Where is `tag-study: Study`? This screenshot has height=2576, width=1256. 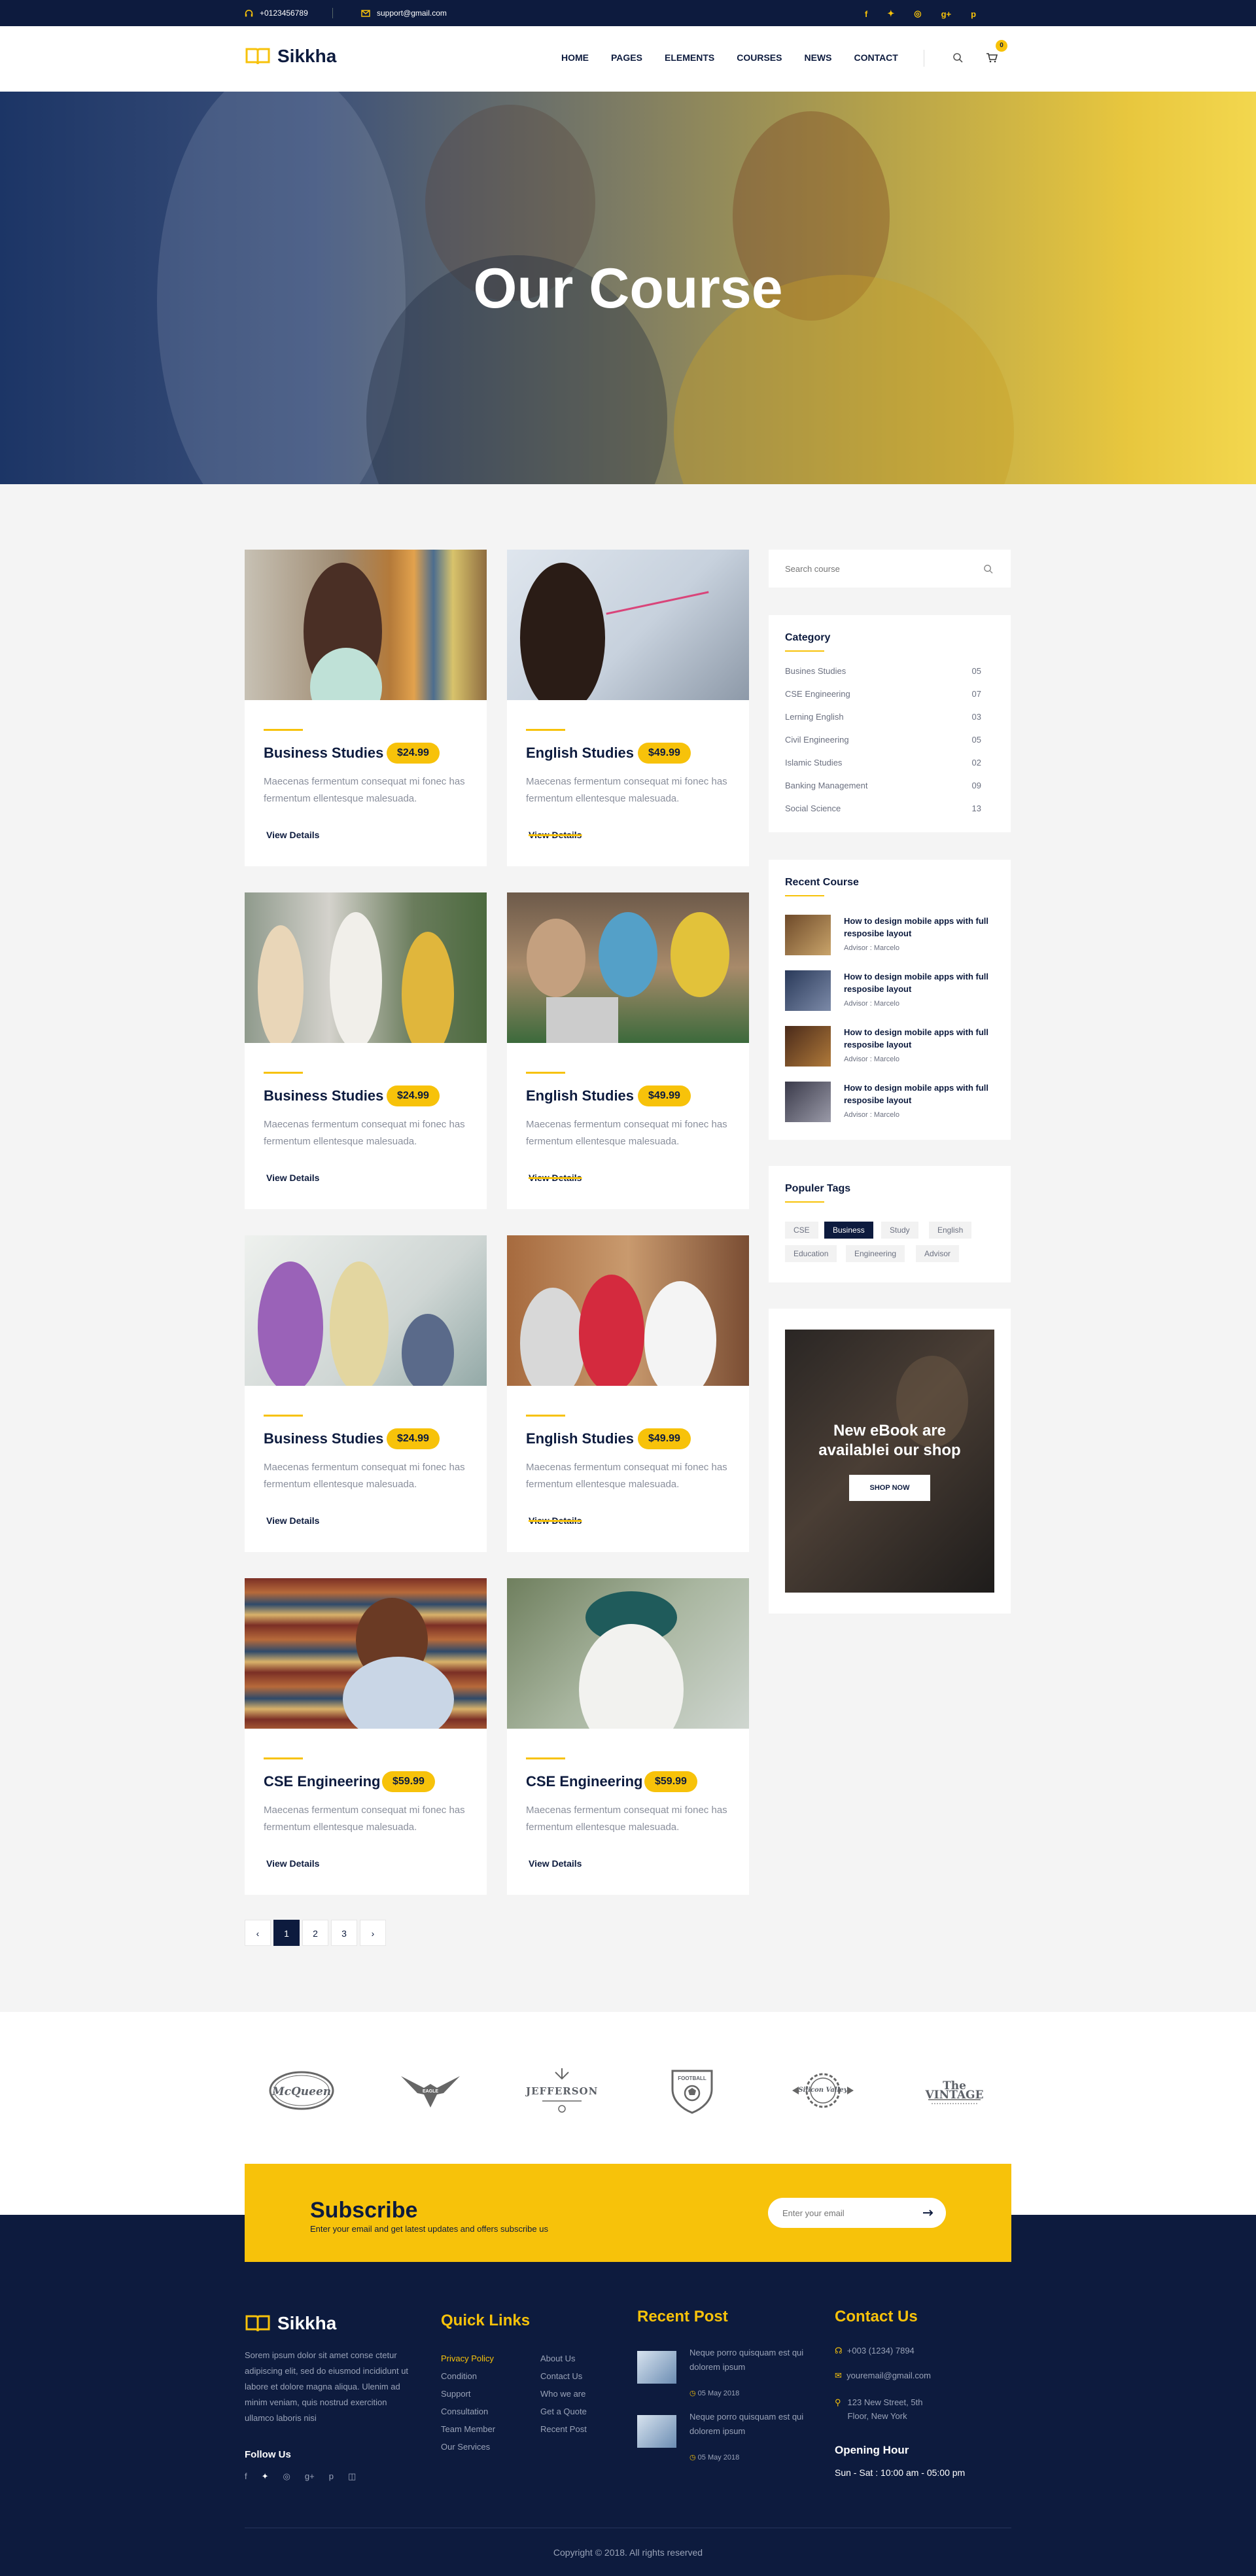
tag-study: Study is located at coordinates (899, 1230).